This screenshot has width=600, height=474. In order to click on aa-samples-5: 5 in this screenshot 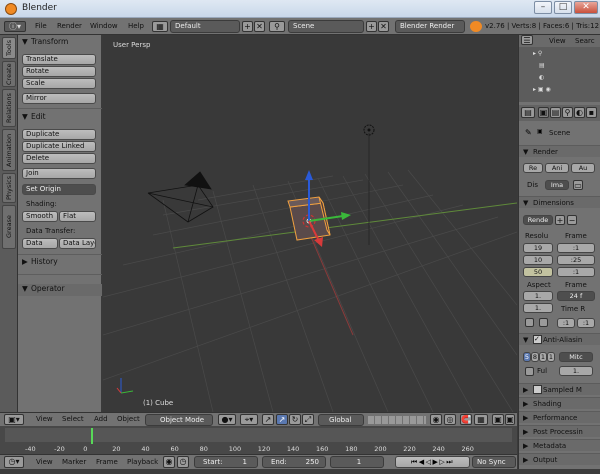, I will do `click(527, 357)`.